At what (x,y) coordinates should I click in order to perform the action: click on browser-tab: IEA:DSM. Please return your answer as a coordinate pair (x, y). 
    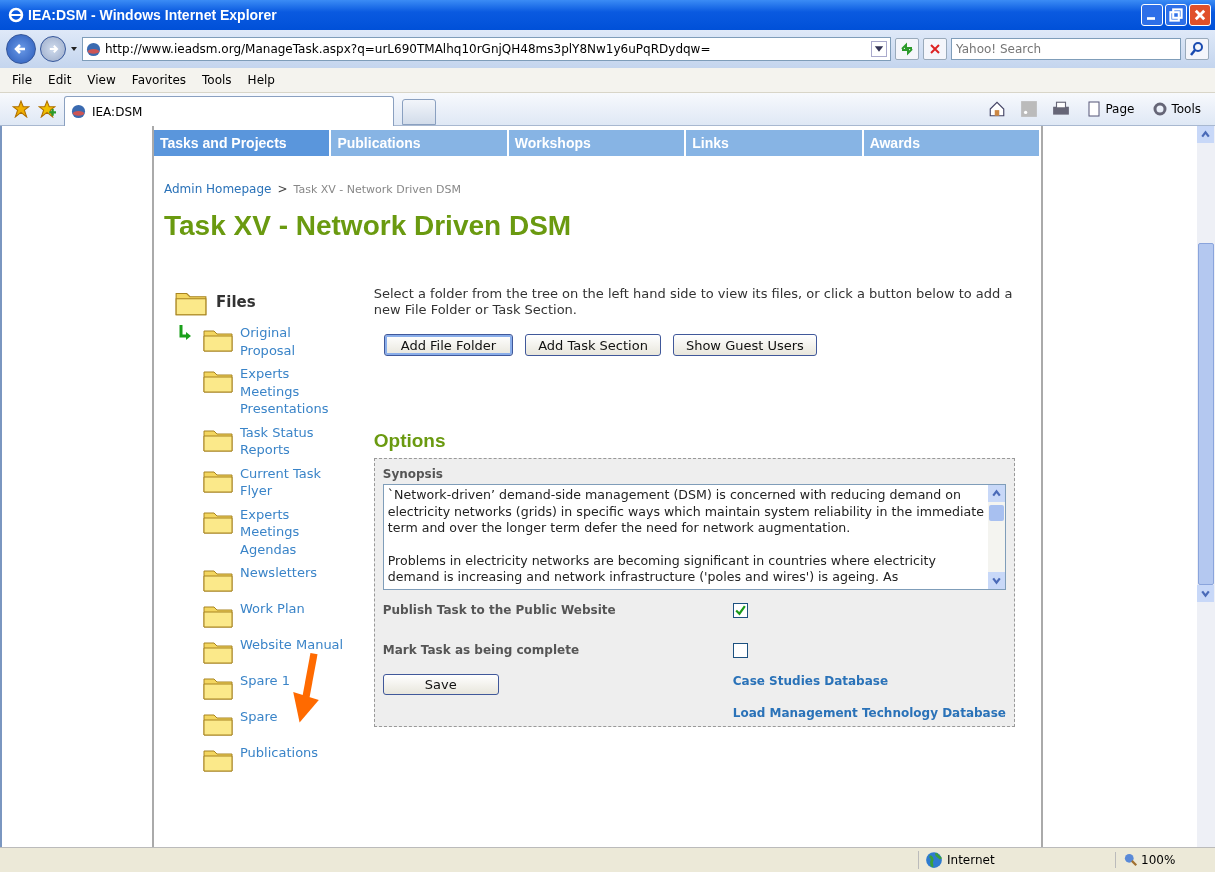
    Looking at the image, I should click on (229, 111).